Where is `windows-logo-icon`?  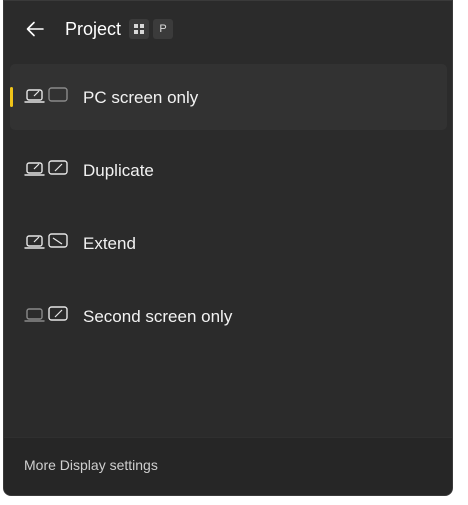
windows-logo-icon is located at coordinates (139, 29).